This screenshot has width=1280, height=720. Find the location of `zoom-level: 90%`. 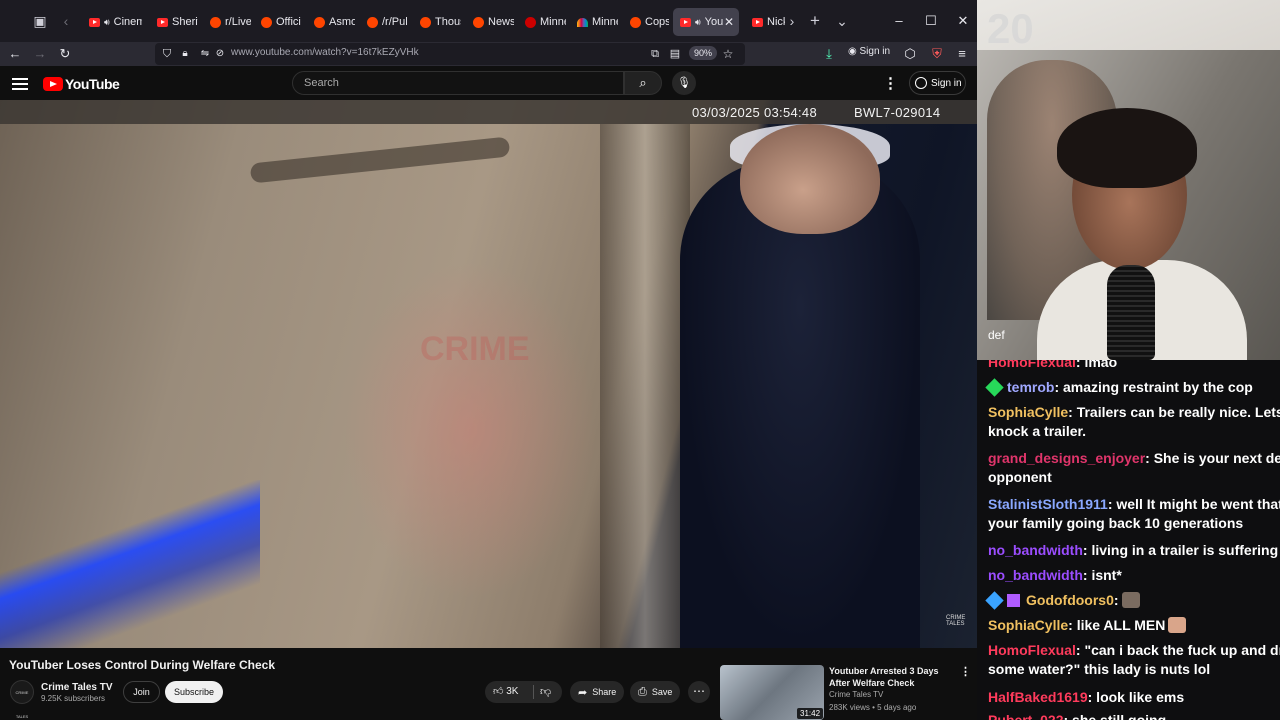

zoom-level: 90% is located at coordinates (703, 53).